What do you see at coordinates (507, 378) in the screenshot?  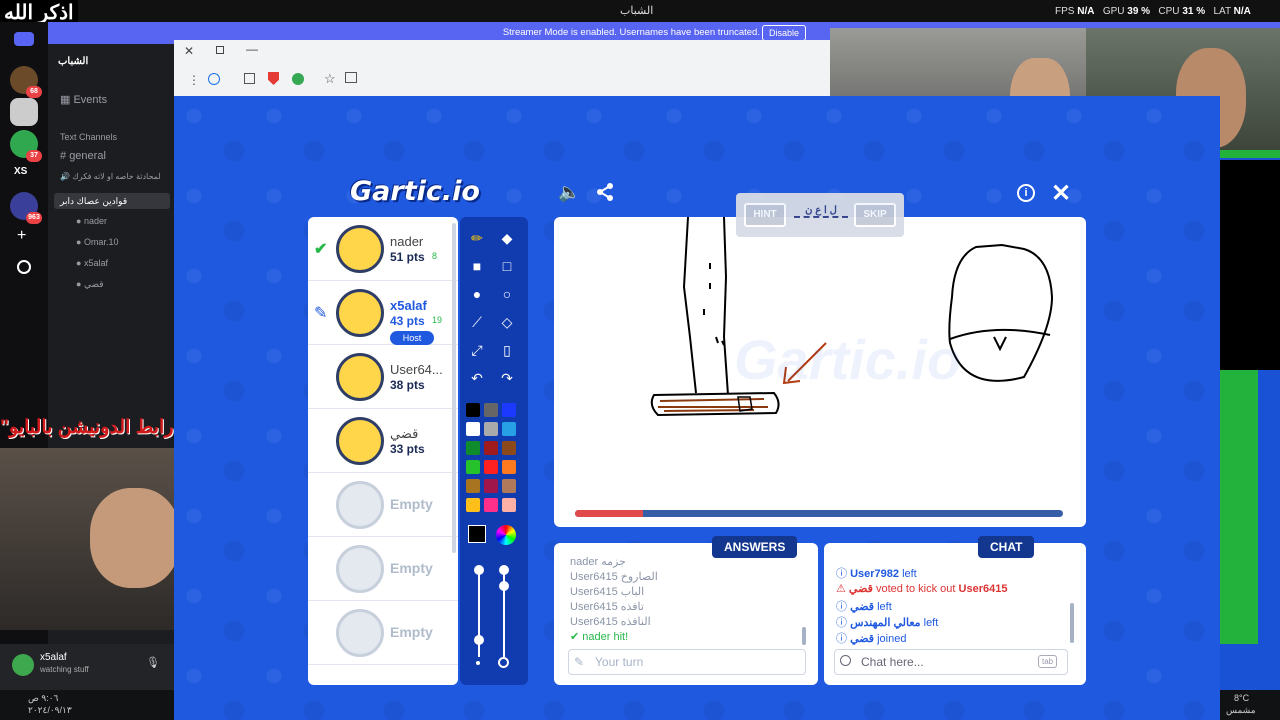 I see `redo-icon: ↷` at bounding box center [507, 378].